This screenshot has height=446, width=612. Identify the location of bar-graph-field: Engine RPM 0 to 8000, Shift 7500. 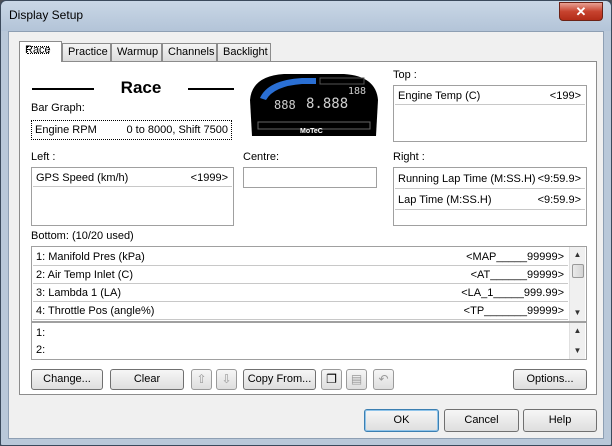
(131, 130).